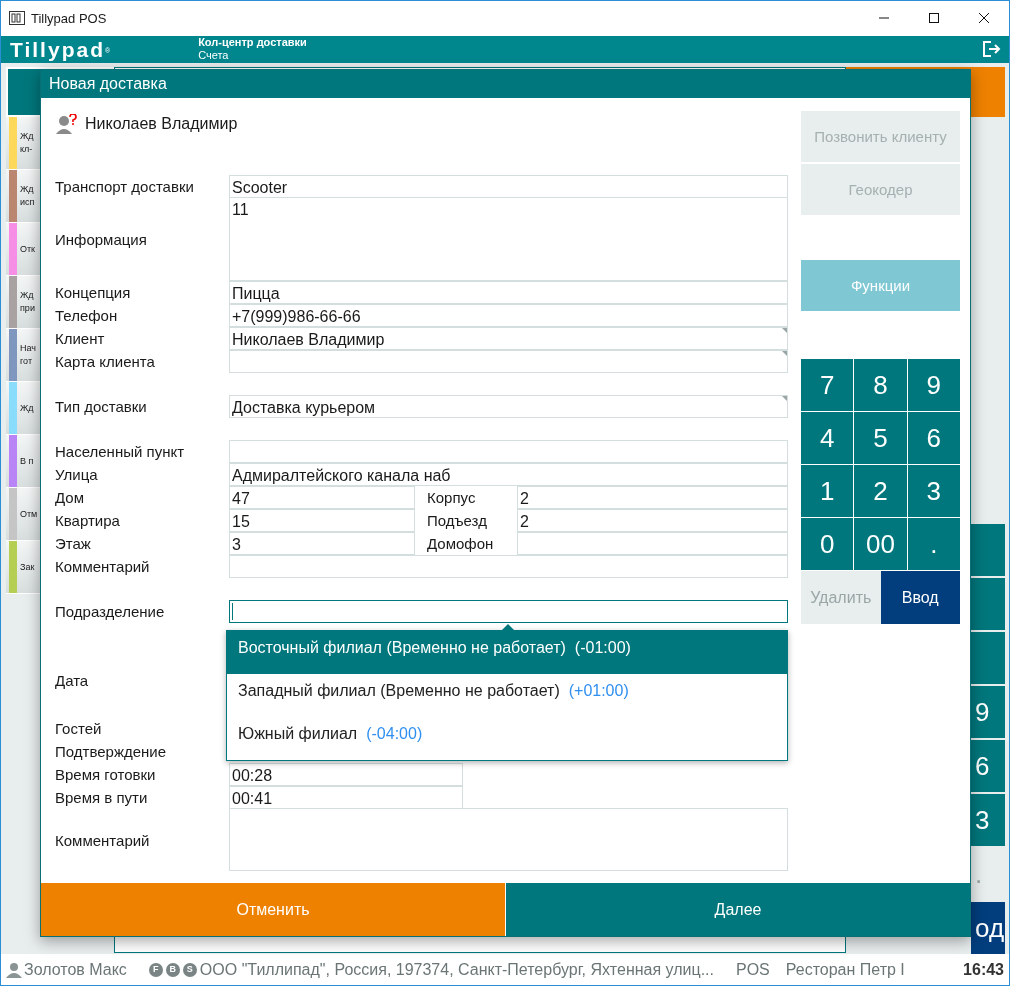 The height and width of the screenshot is (986, 1010). Describe the element at coordinates (827, 385) in the screenshot. I see `keypad-key: 7` at that location.